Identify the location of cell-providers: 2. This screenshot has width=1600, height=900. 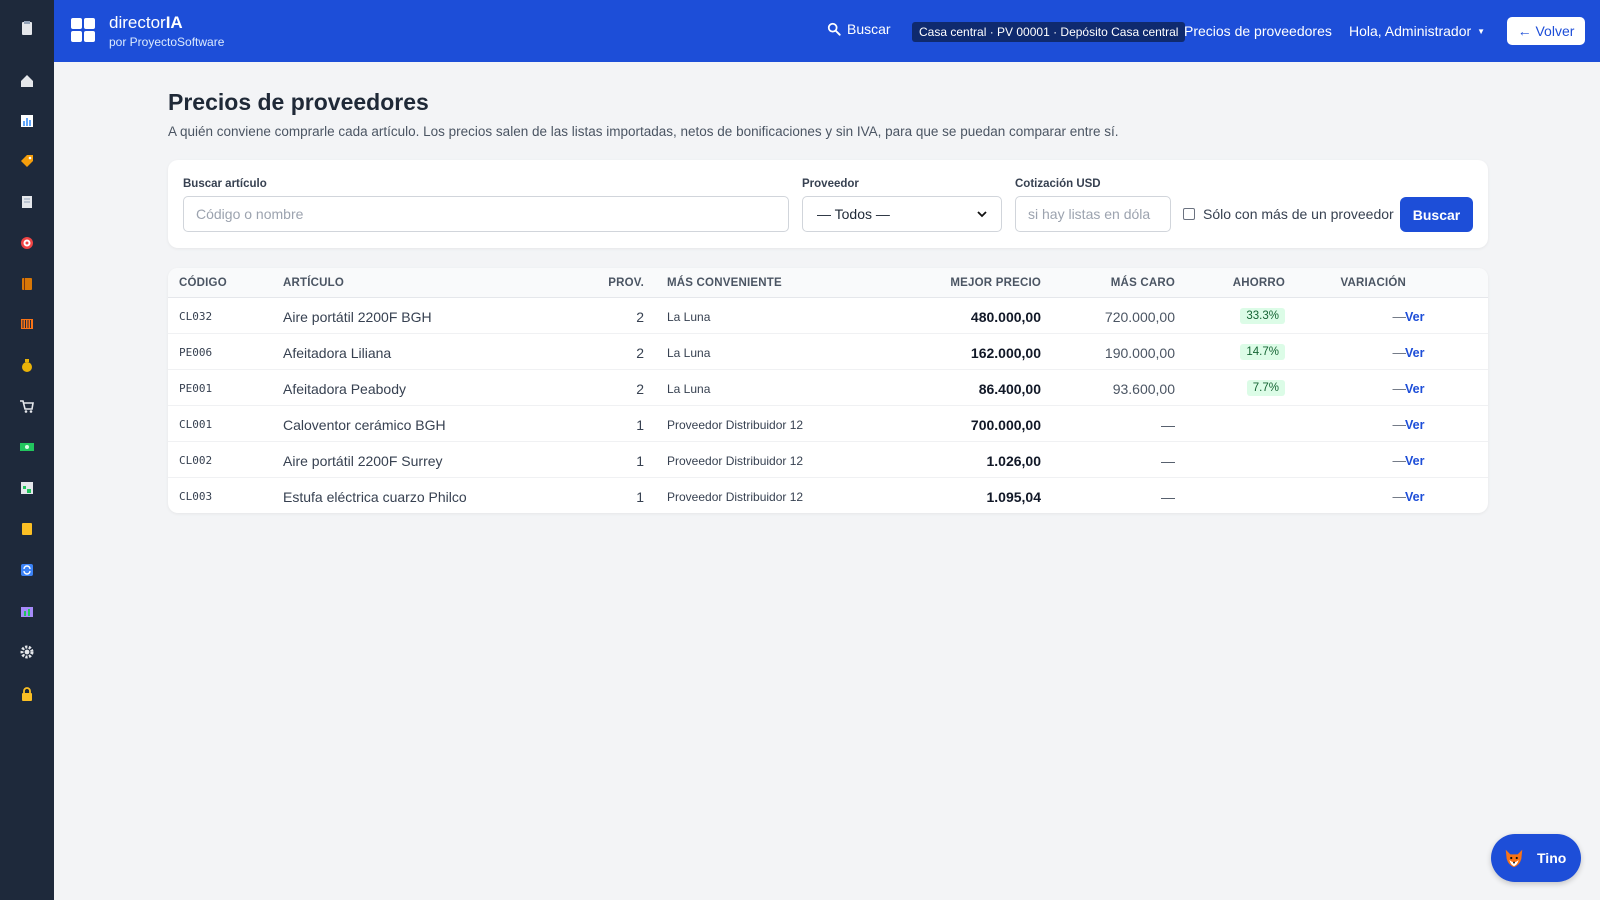
(640, 389).